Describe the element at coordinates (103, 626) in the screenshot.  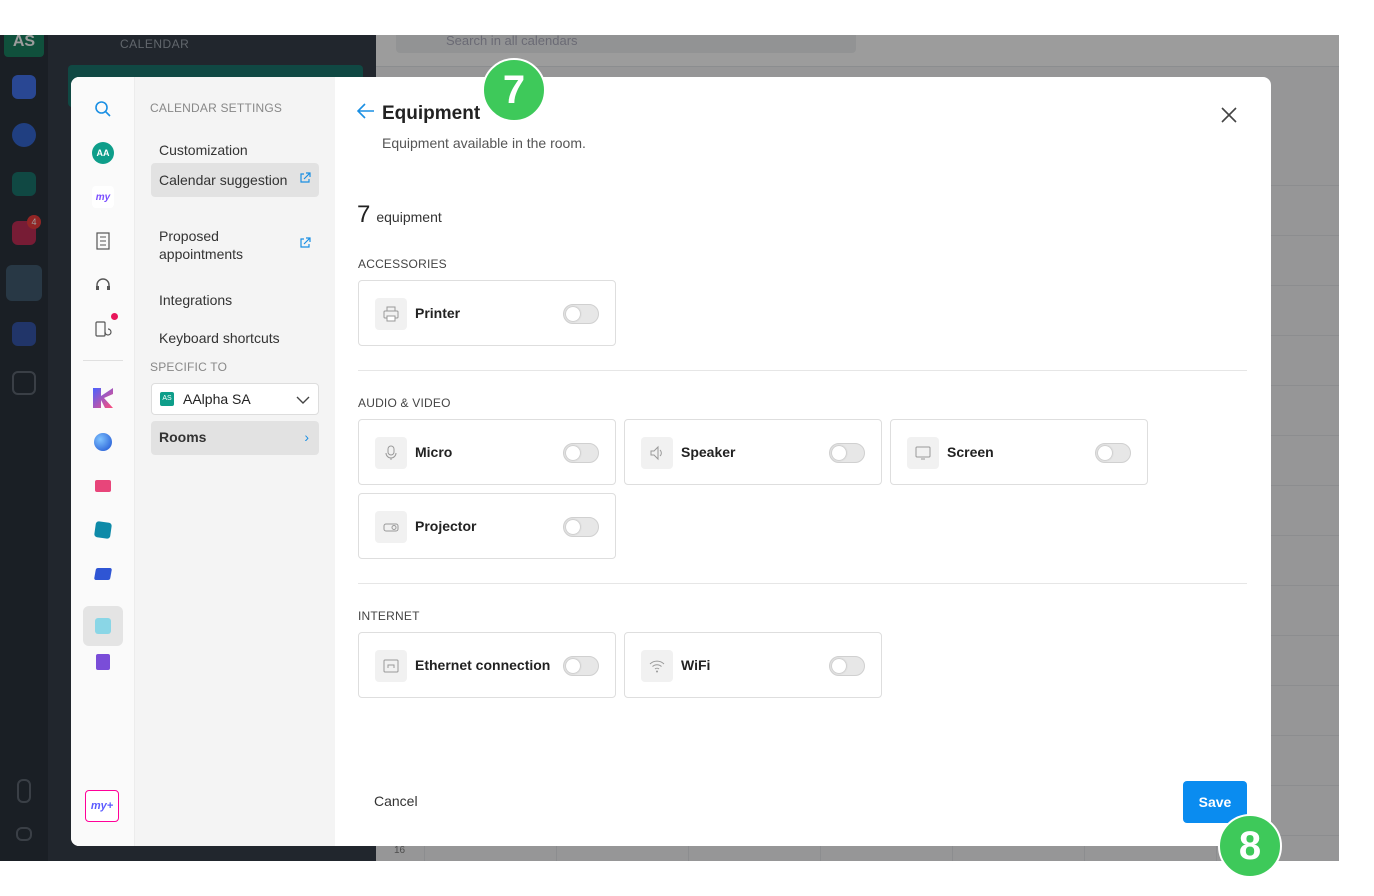
I see `calendar-product-icon` at that location.